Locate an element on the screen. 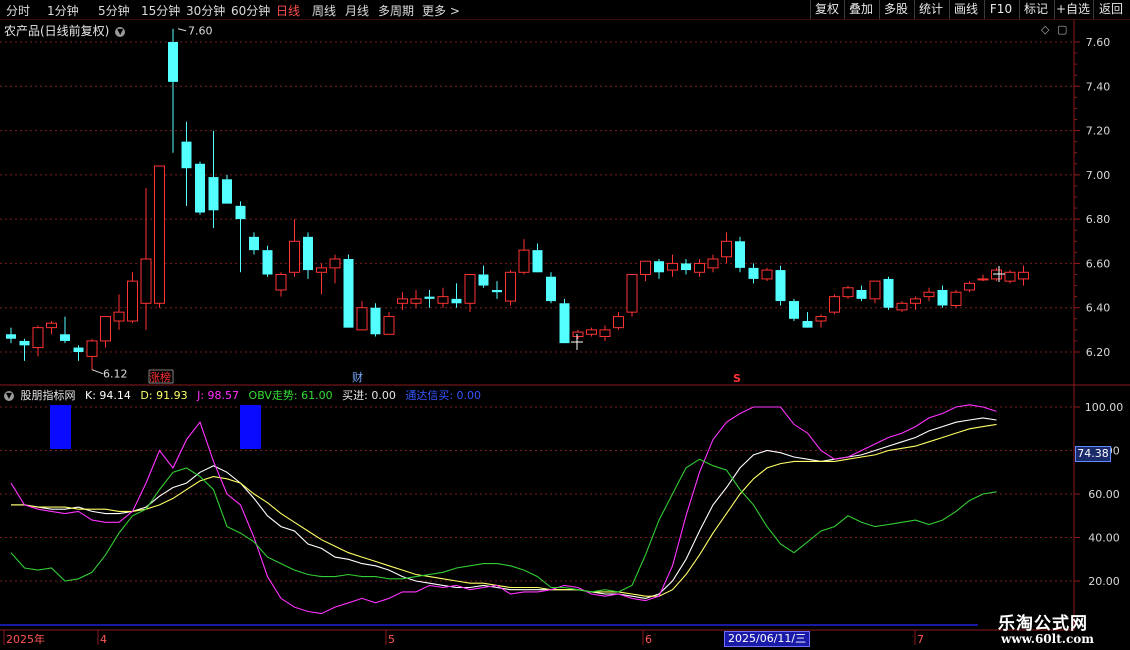 The image size is (1130, 650). d-value: D: 91.93 is located at coordinates (164, 395).